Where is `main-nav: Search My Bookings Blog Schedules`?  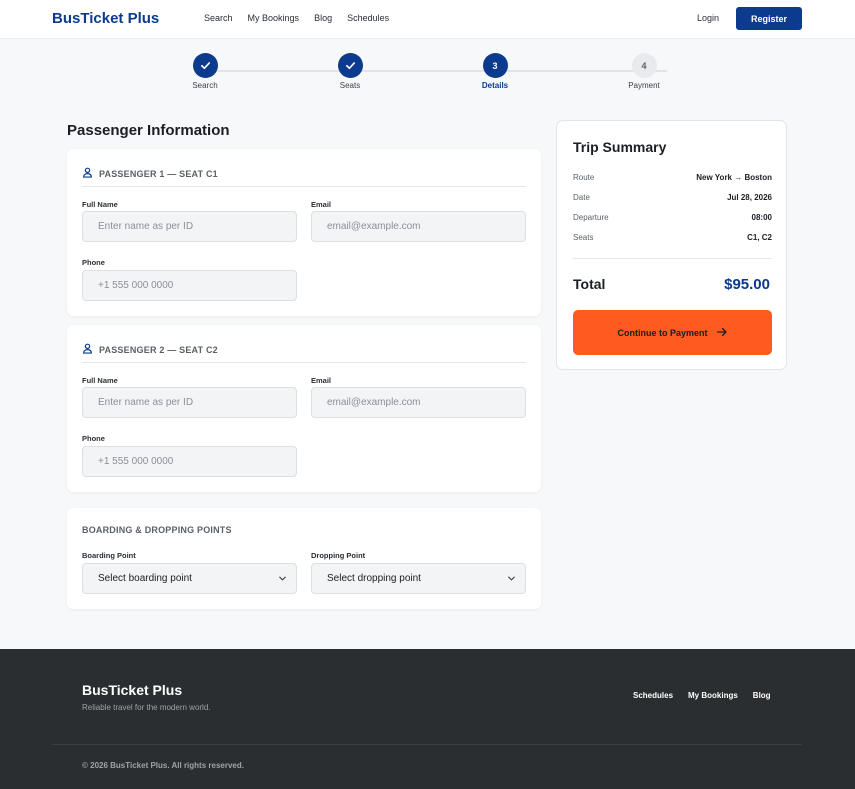
main-nav: Search My Bookings Blog Schedules is located at coordinates (296, 18).